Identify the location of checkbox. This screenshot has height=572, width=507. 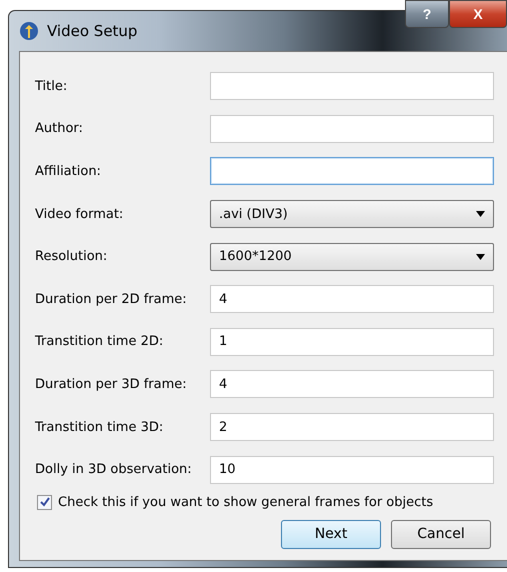
(44, 502).